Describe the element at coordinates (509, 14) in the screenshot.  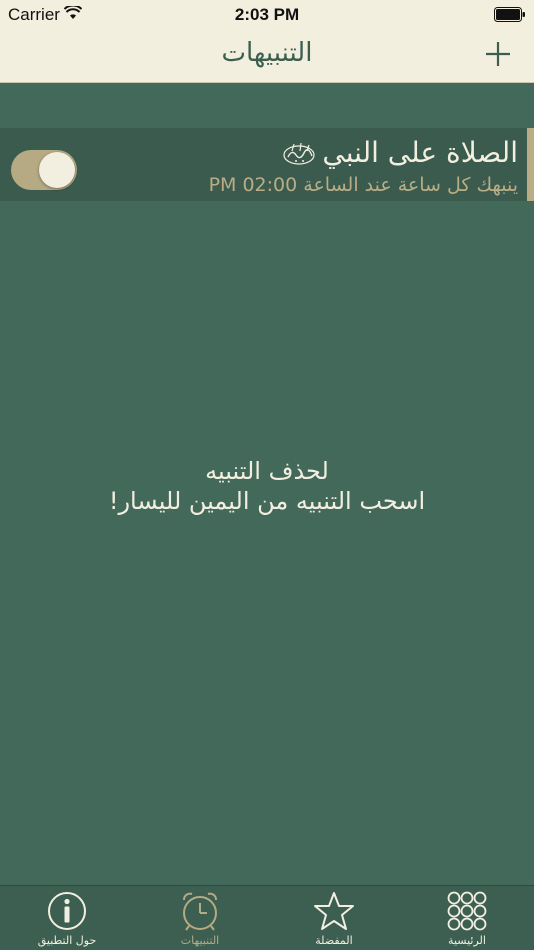
I see `battery-icon` at that location.